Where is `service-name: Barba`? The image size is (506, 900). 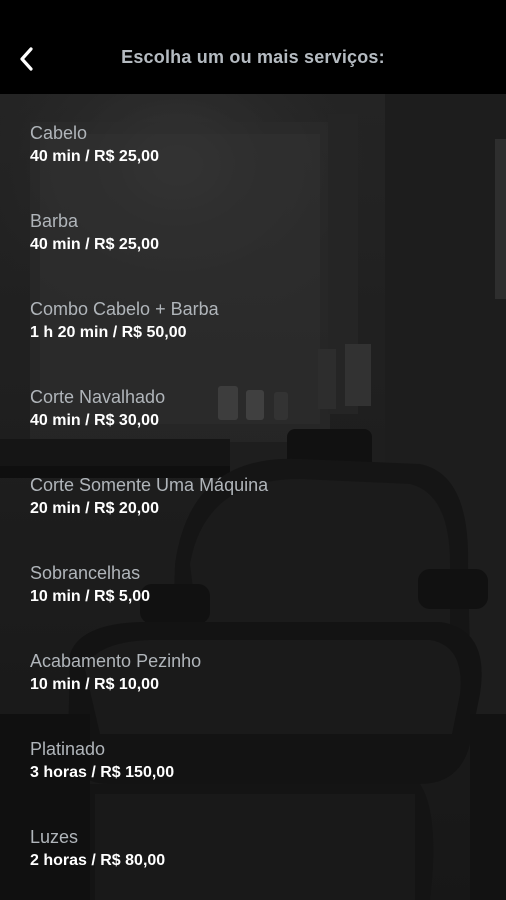 service-name: Barba is located at coordinates (54, 221).